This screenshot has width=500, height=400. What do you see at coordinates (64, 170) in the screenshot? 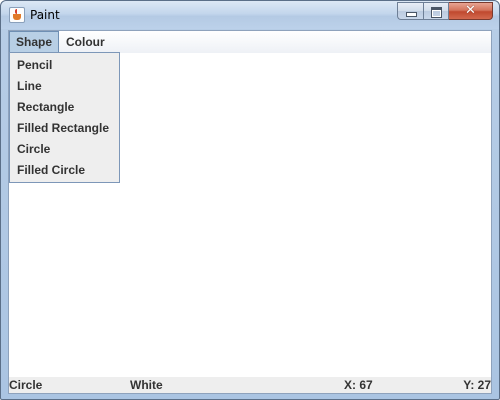
I see `menu-item-filled-circle: Filled Circle` at bounding box center [64, 170].